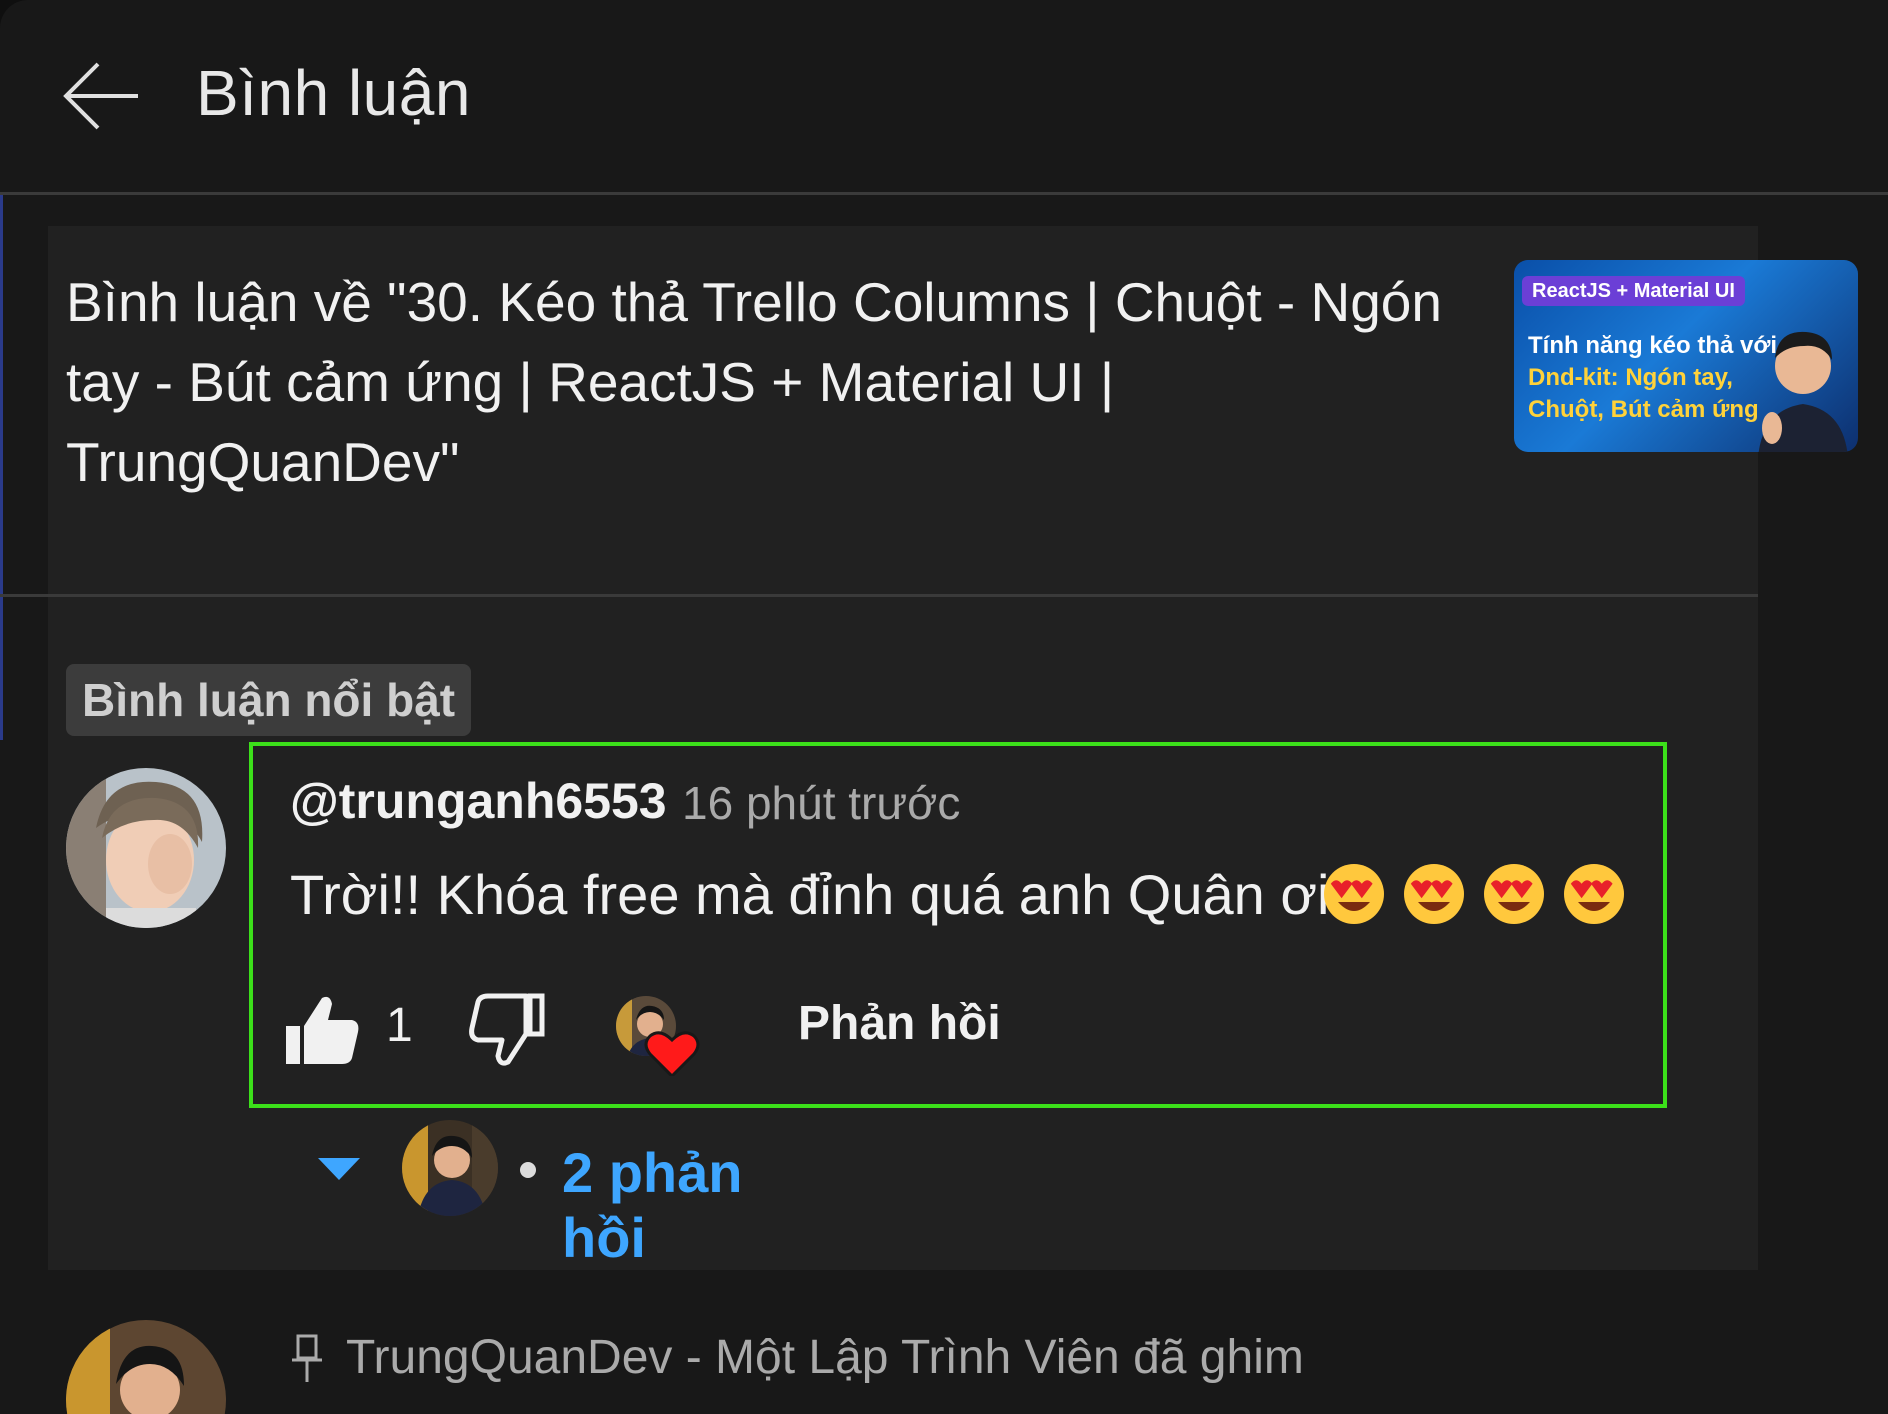  Describe the element at coordinates (1, 467) in the screenshot. I see `panel-edge-accent` at that location.